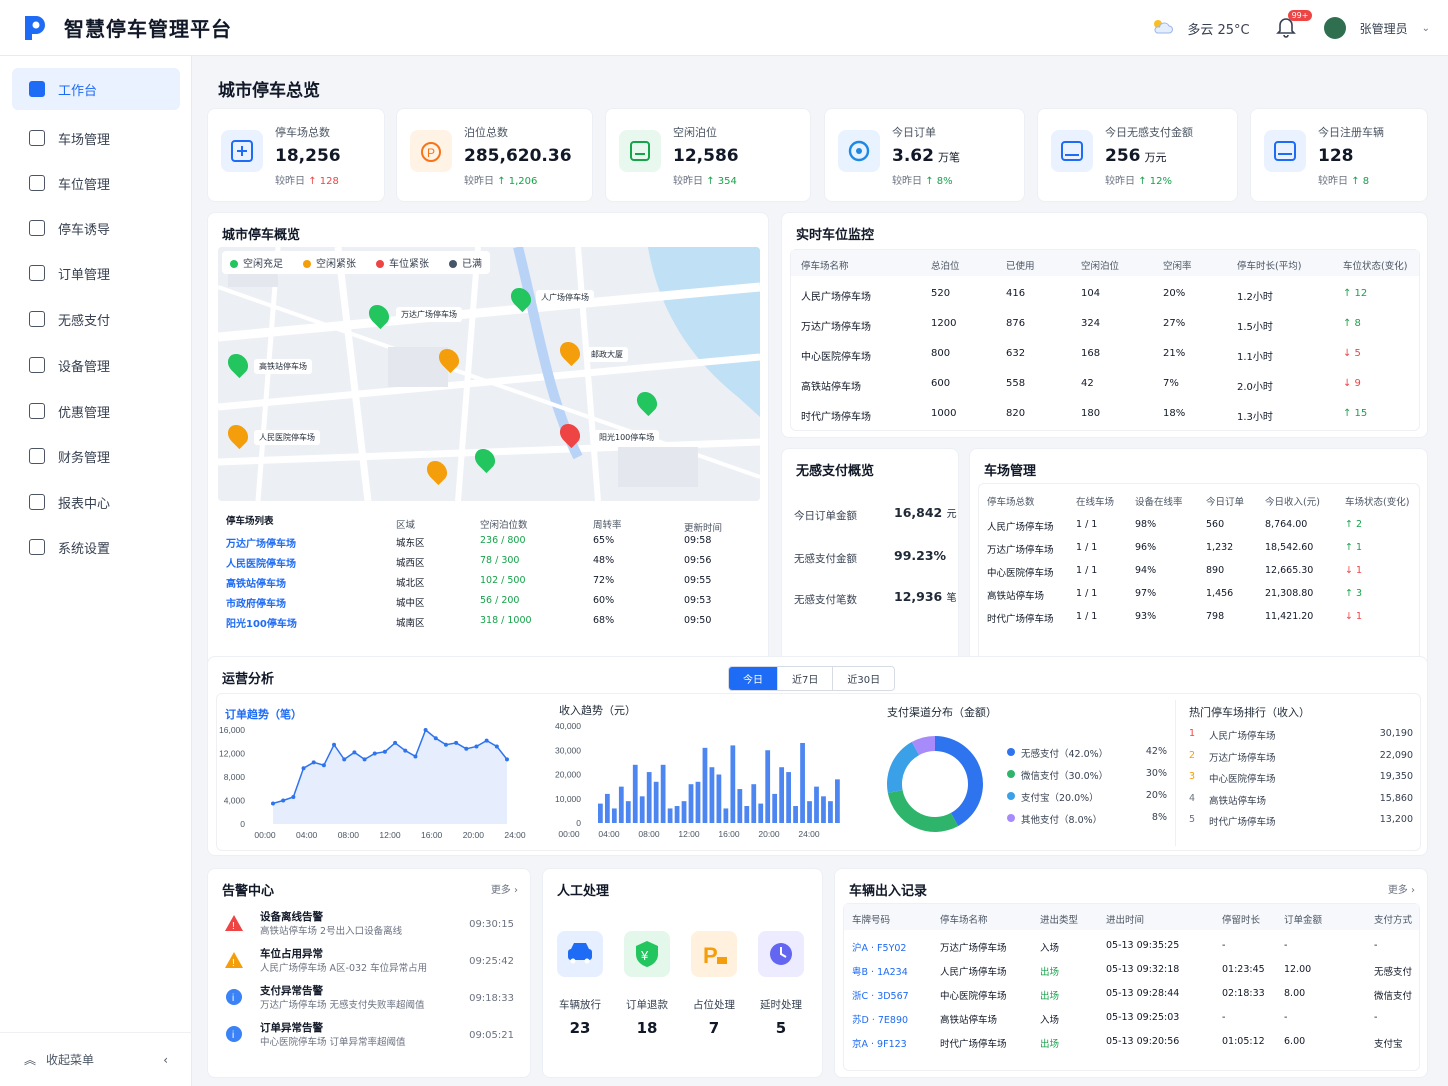 The height and width of the screenshot is (1086, 1448). What do you see at coordinates (580, 954) in the screenshot?
I see `car-release-icon` at bounding box center [580, 954].